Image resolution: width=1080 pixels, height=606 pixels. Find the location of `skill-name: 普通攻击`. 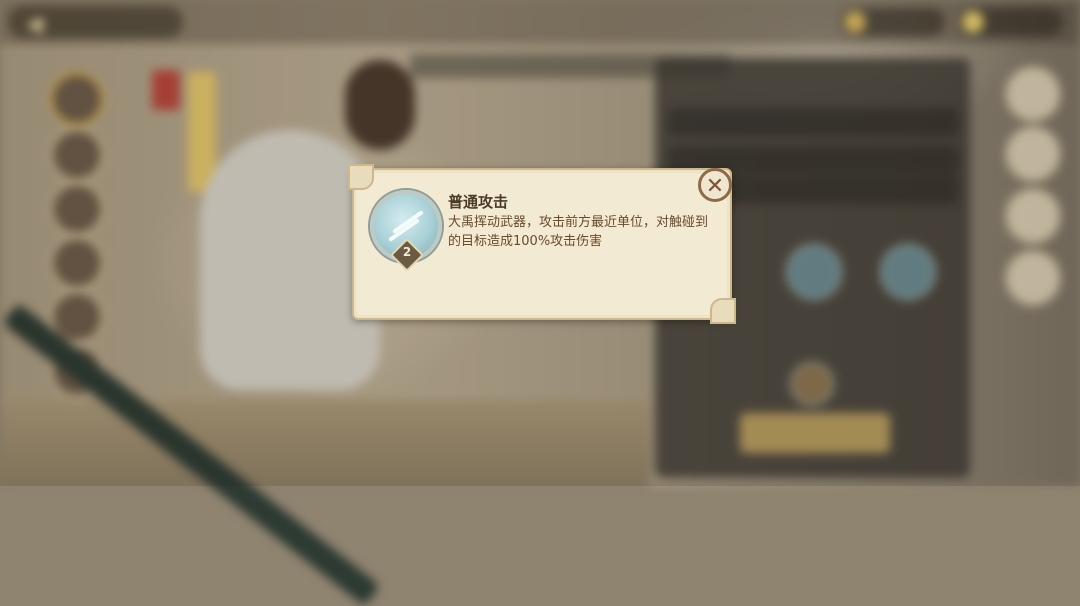

skill-name: 普通攻击 is located at coordinates (478, 202).